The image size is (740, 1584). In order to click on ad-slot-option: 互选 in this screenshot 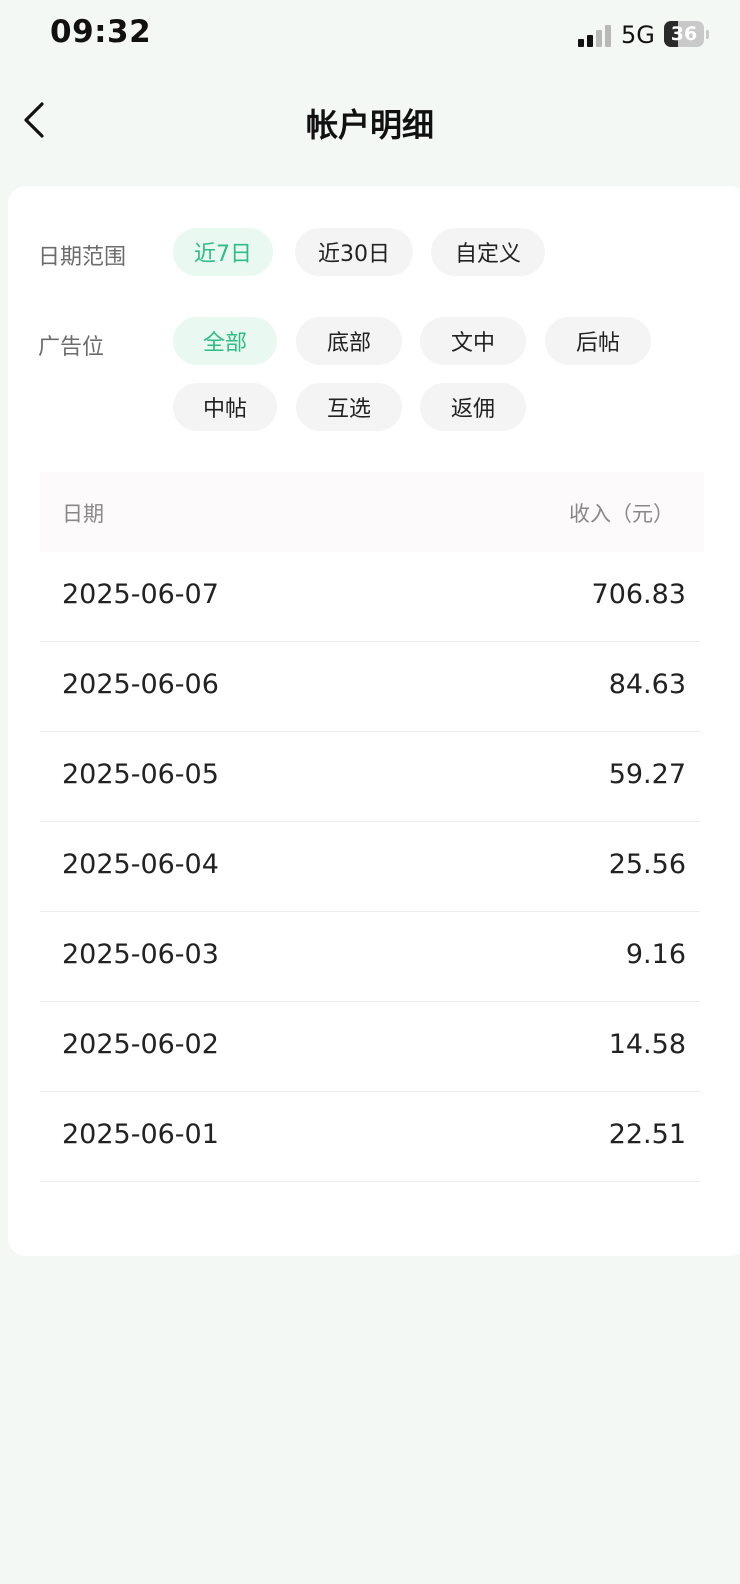, I will do `click(349, 407)`.